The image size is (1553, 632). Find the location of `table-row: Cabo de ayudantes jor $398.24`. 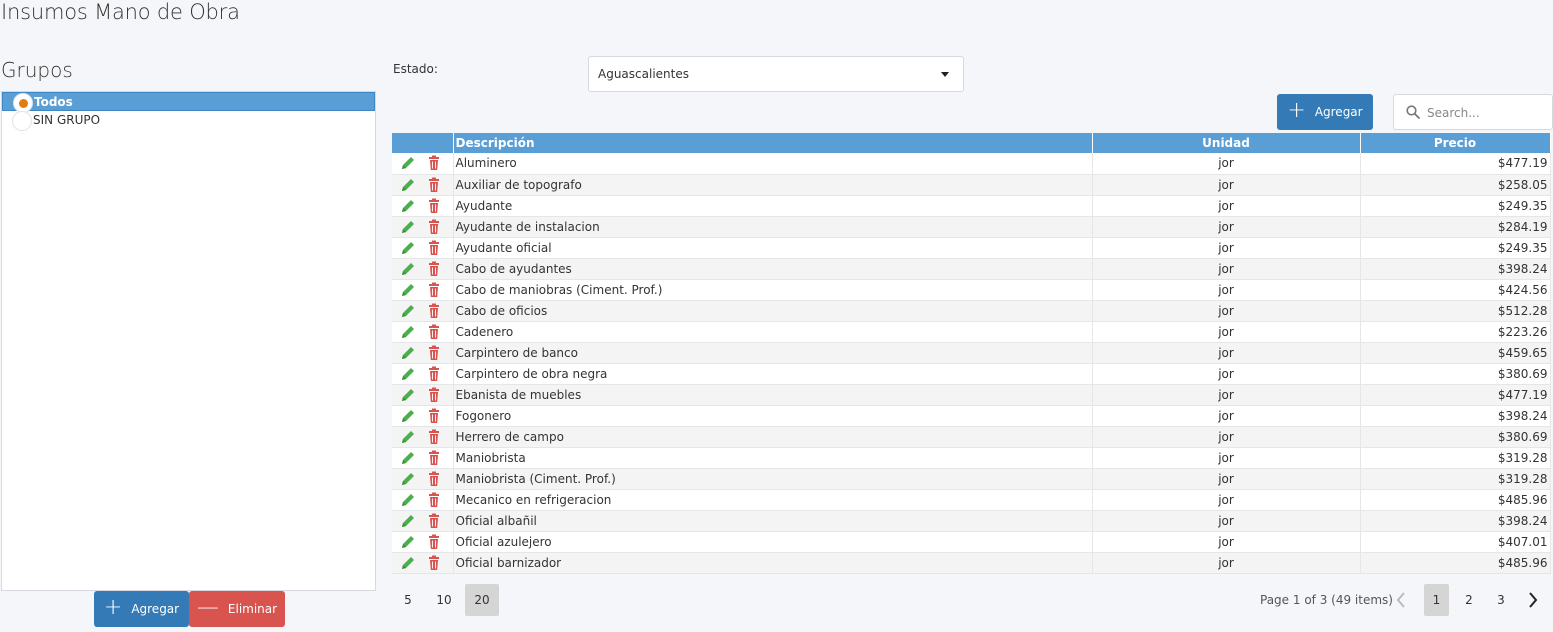

table-row: Cabo de ayudantes jor $398.24 is located at coordinates (971, 269).